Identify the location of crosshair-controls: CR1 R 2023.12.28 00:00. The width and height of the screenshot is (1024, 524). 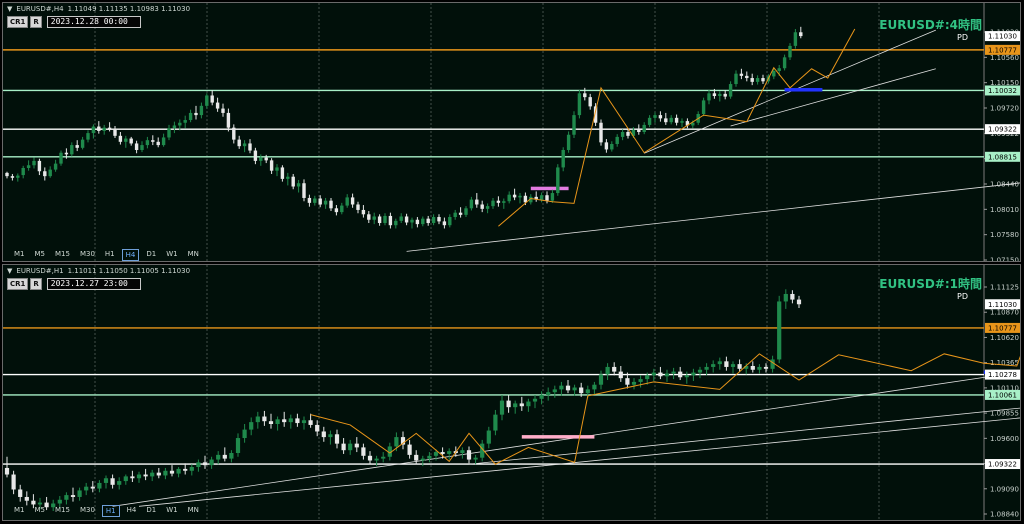
(74, 22).